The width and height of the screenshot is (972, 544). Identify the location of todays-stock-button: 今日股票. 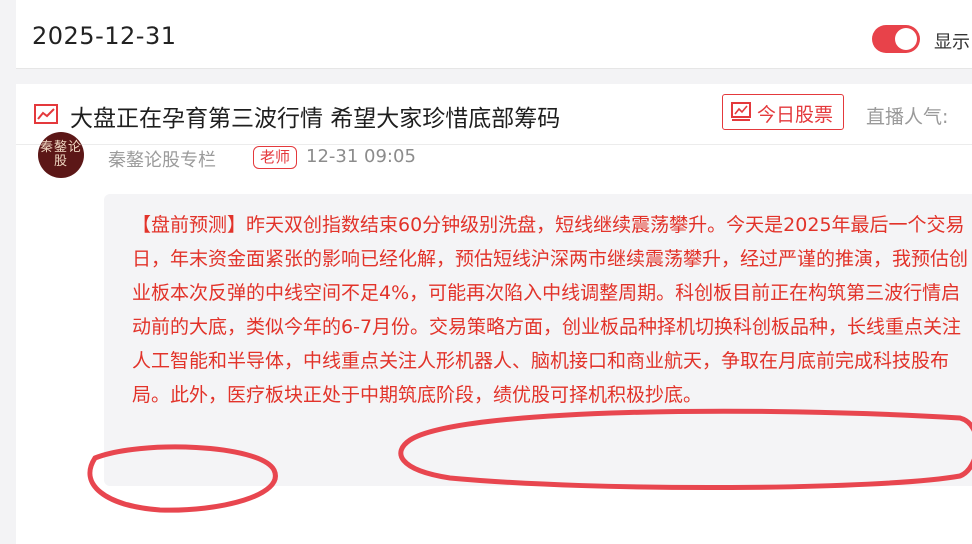
(783, 112).